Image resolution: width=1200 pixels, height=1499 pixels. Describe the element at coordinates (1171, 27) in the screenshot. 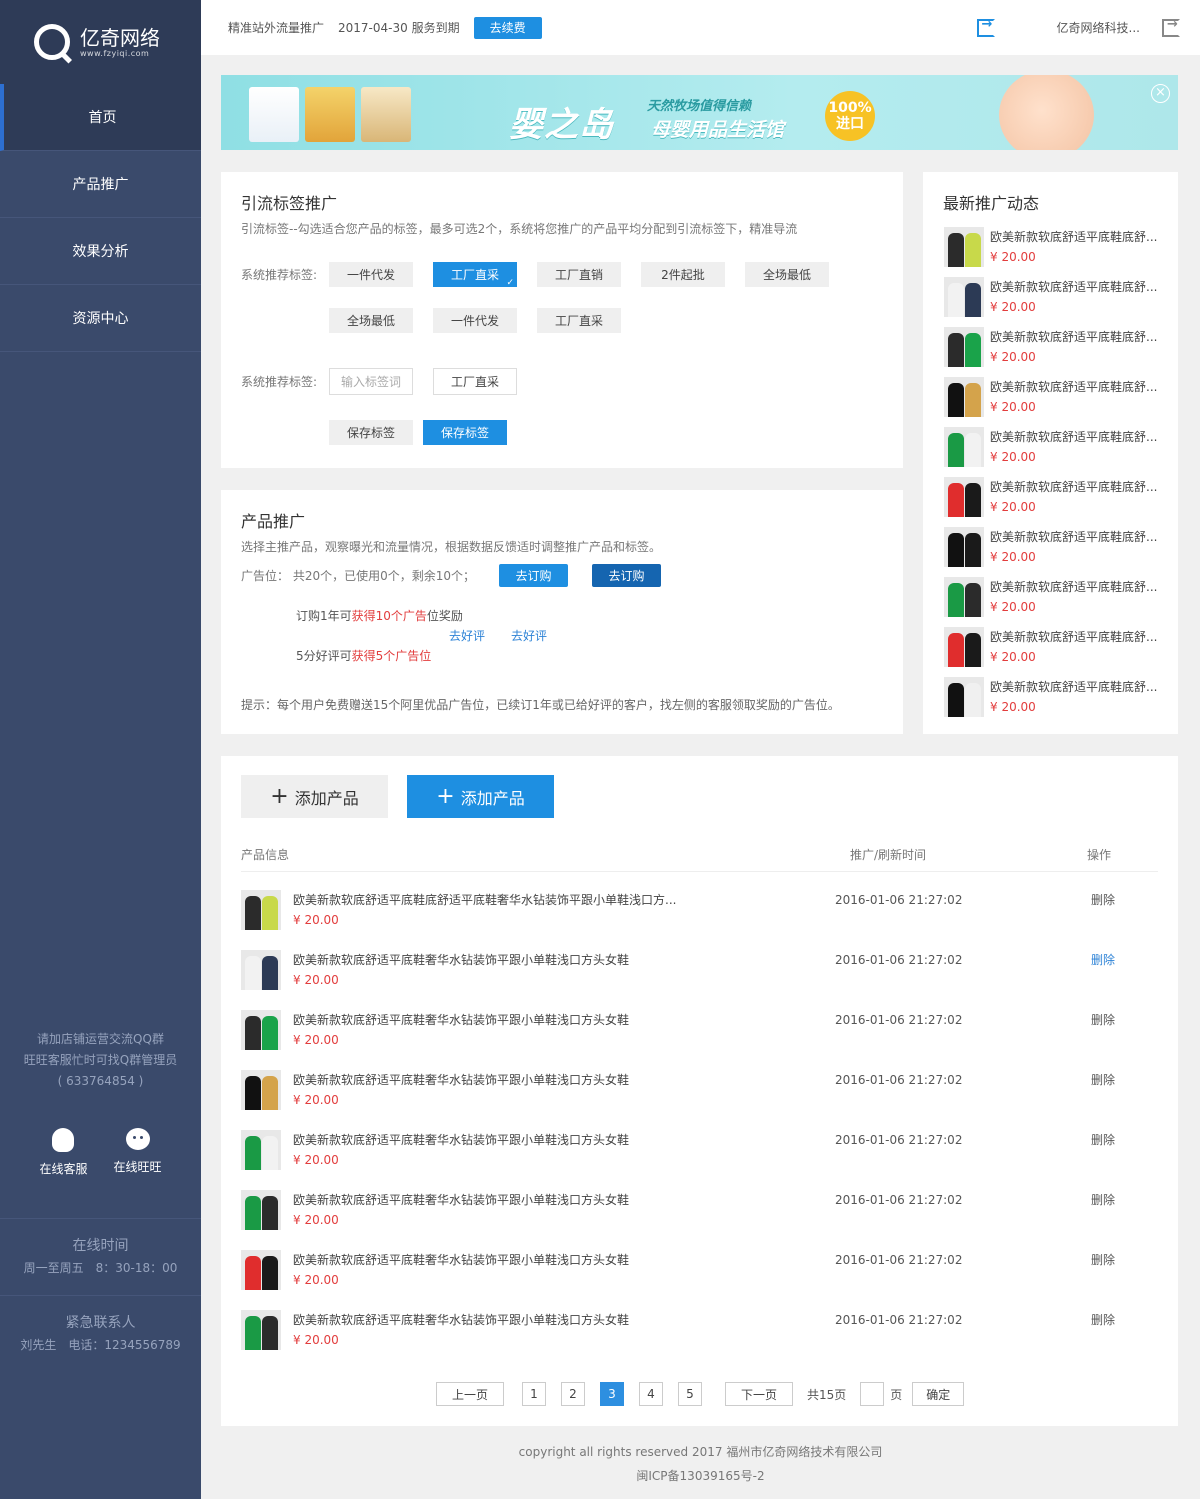

I see `logout-icon` at that location.